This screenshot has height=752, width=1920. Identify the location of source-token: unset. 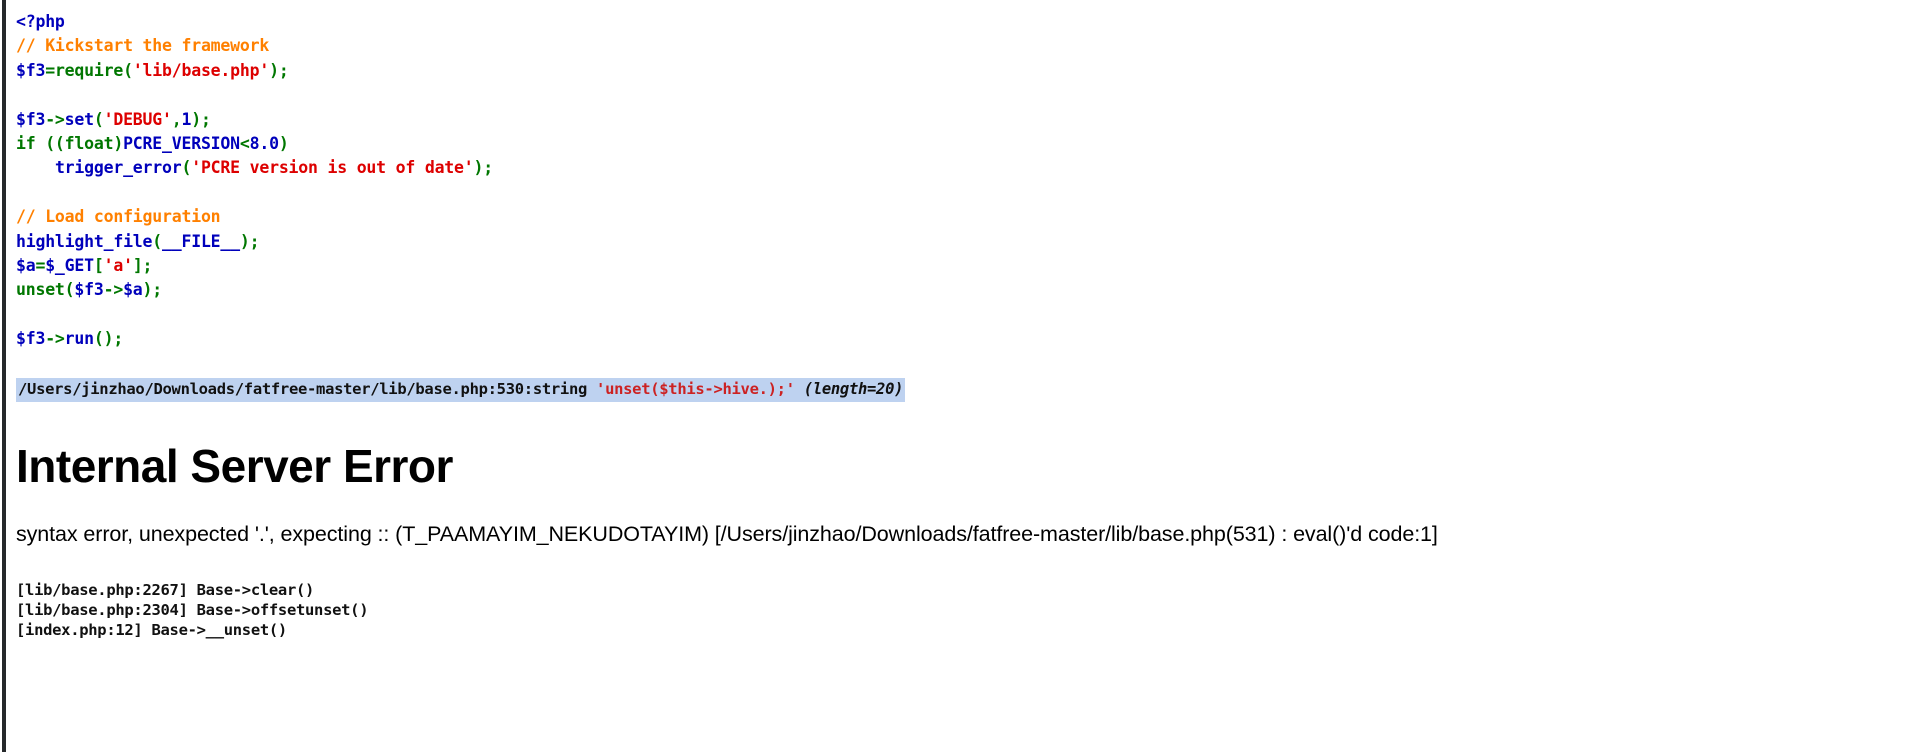
(40, 290).